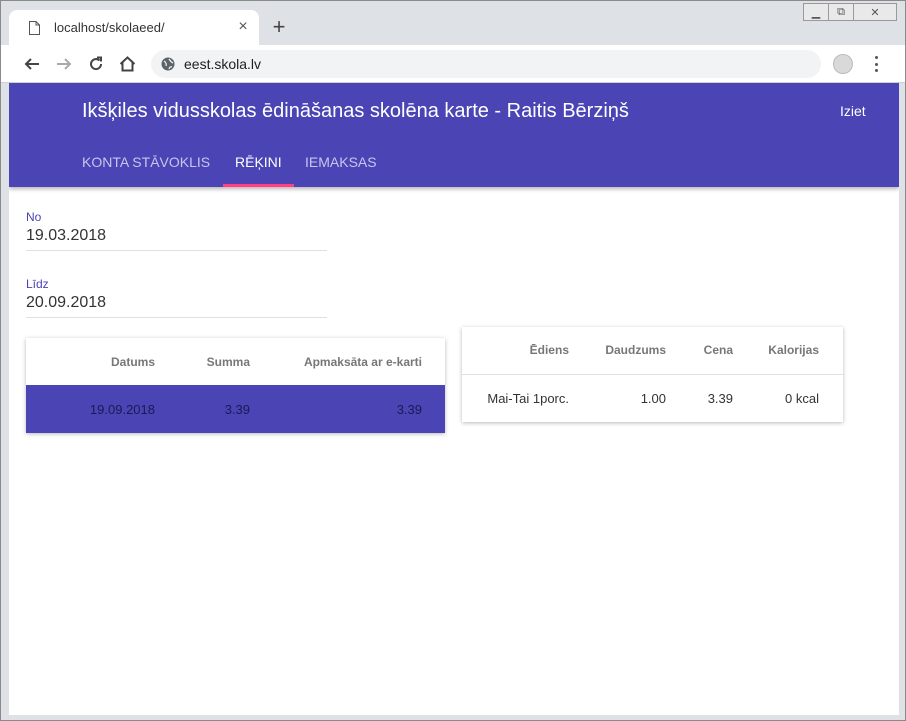 The image size is (906, 721). Describe the element at coordinates (214, 361) in the screenshot. I see `column-header-sum: Summa` at that location.